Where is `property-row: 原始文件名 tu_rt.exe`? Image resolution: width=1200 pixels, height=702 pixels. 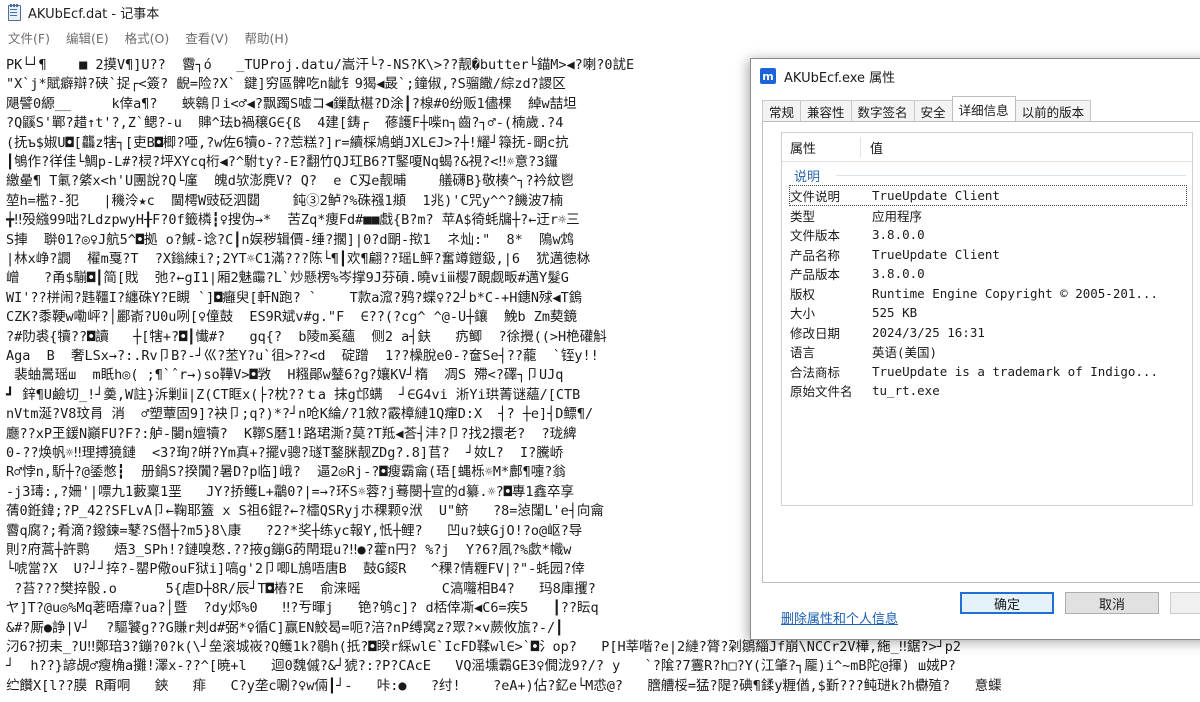 property-row: 原始文件名 tu_rt.exe is located at coordinates (988, 390).